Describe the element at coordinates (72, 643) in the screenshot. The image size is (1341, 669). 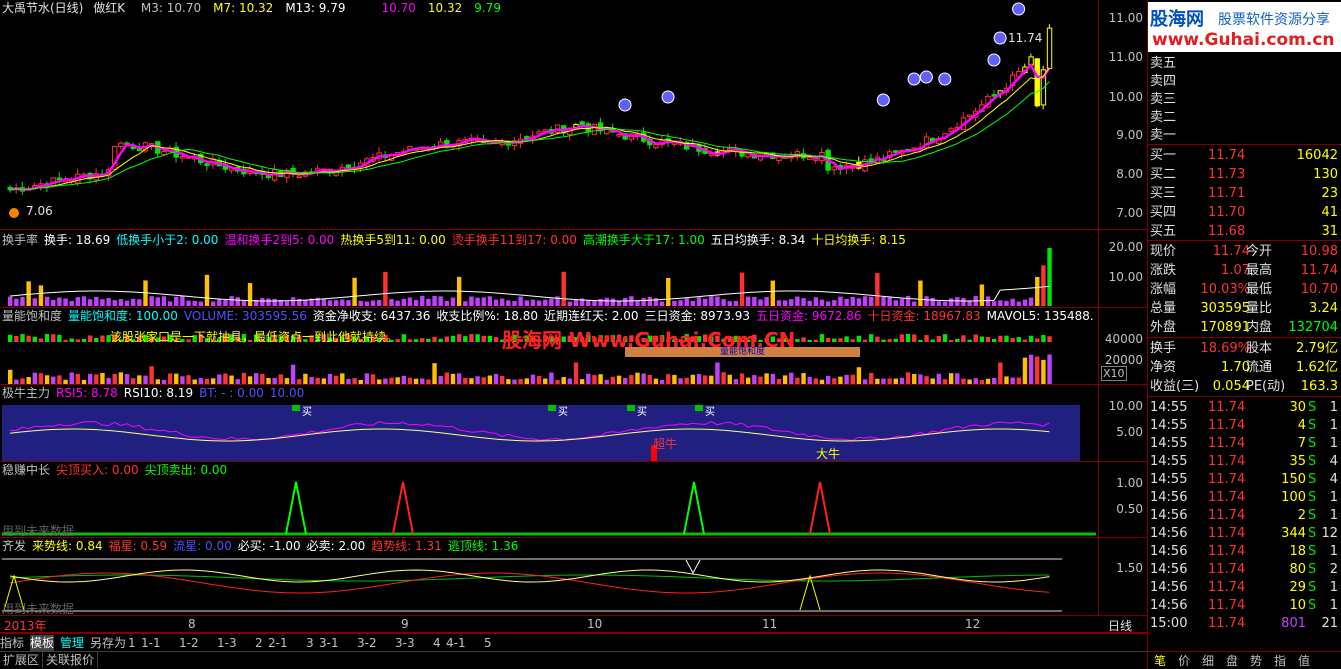
I see `tab-管理: 管理` at that location.